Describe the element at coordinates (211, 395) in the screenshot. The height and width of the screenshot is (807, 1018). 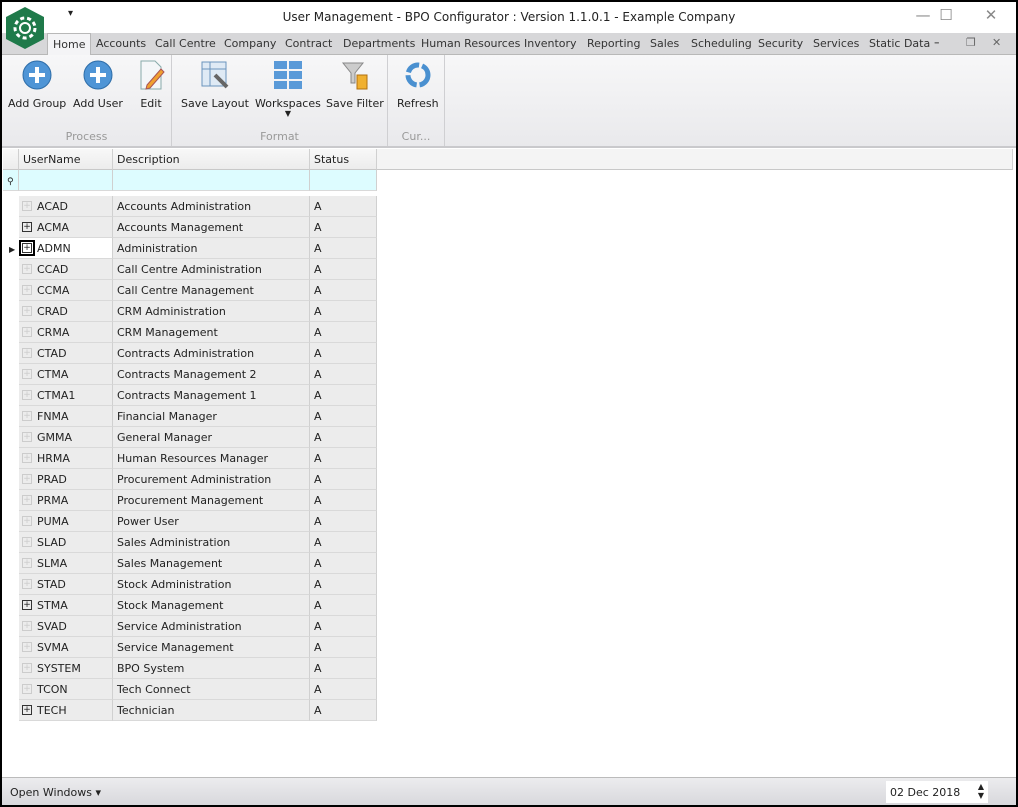
I see `description-cell: Contracts Management 1` at that location.